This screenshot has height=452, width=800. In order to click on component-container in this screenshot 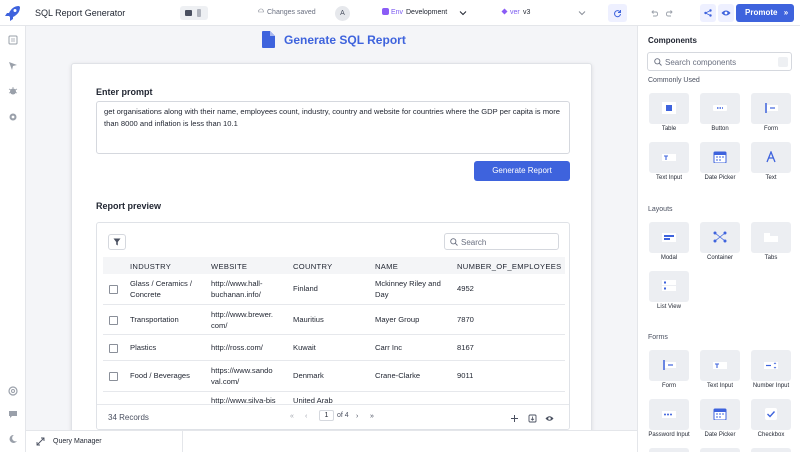, I will do `click(720, 237)`.